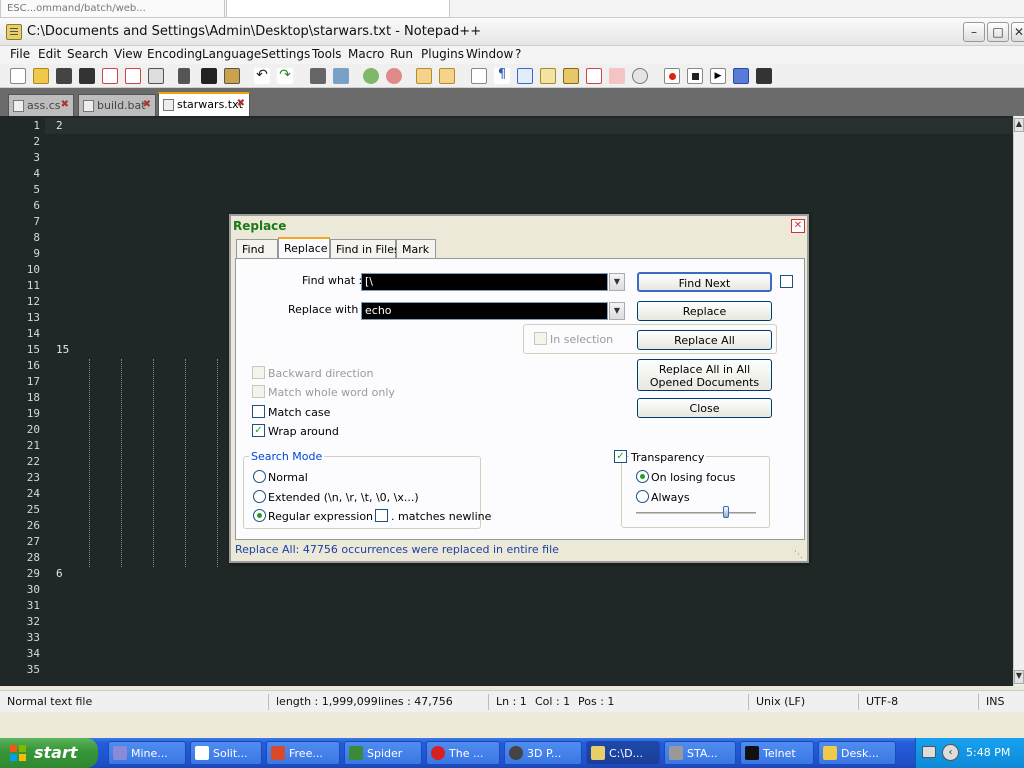  What do you see at coordinates (49, 54) in the screenshot?
I see `menu-edit: Edit` at bounding box center [49, 54].